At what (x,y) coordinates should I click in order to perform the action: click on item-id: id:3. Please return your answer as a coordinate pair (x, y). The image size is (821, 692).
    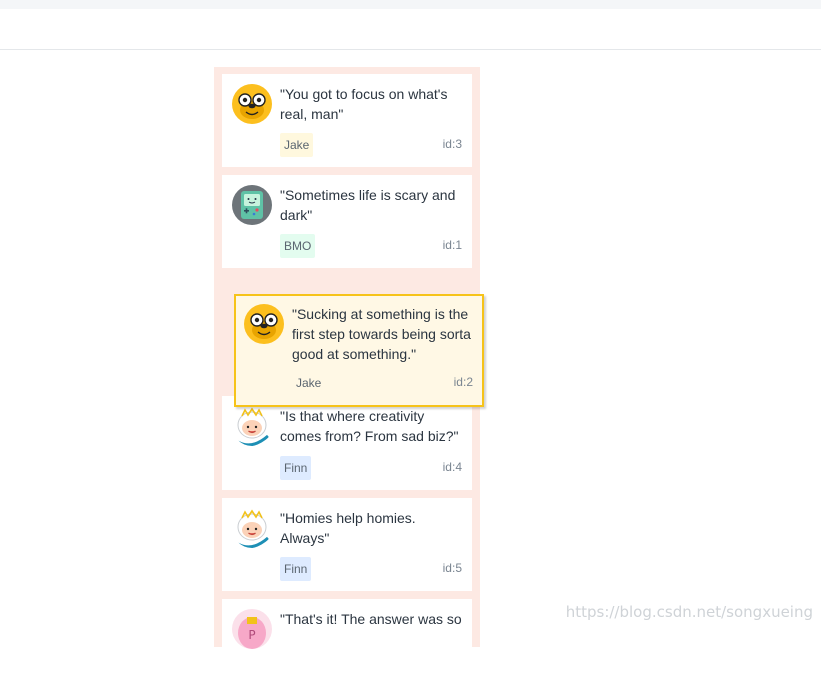
    Looking at the image, I should click on (452, 144).